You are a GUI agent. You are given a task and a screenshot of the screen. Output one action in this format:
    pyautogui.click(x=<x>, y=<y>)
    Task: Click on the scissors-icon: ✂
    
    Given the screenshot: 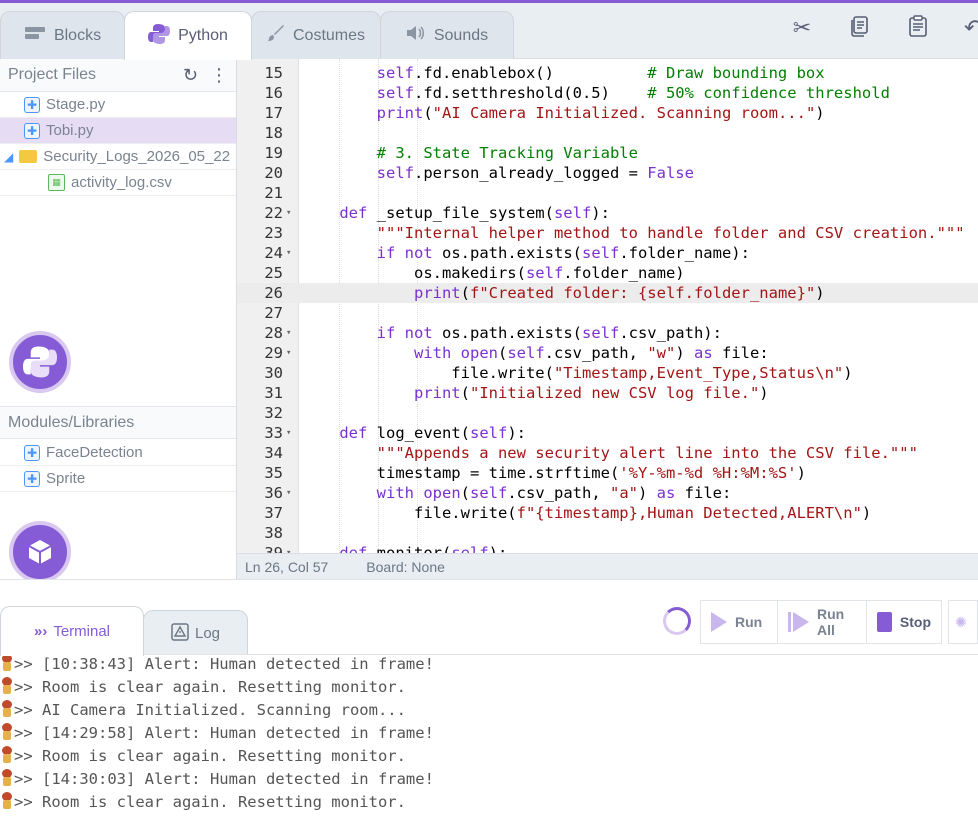 What is the action you would take?
    pyautogui.click(x=802, y=29)
    